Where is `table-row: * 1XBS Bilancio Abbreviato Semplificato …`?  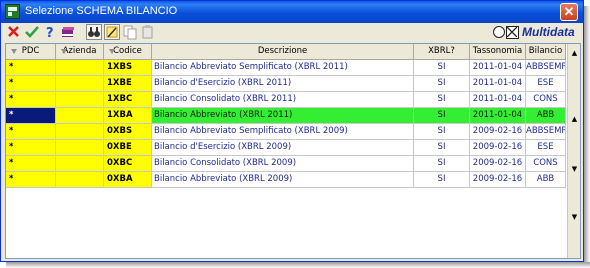
table-row: * 1XBS Bilancio Abbreviato Semplificato … is located at coordinates (286, 68).